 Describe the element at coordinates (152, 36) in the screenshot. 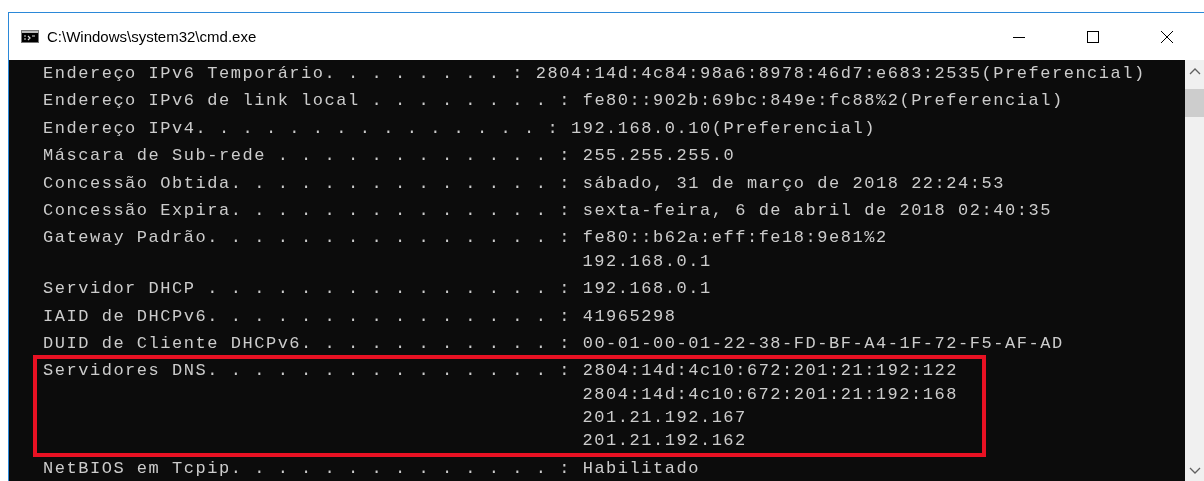

I see `window-title: C:\Windows\system32\cmd.exe` at that location.